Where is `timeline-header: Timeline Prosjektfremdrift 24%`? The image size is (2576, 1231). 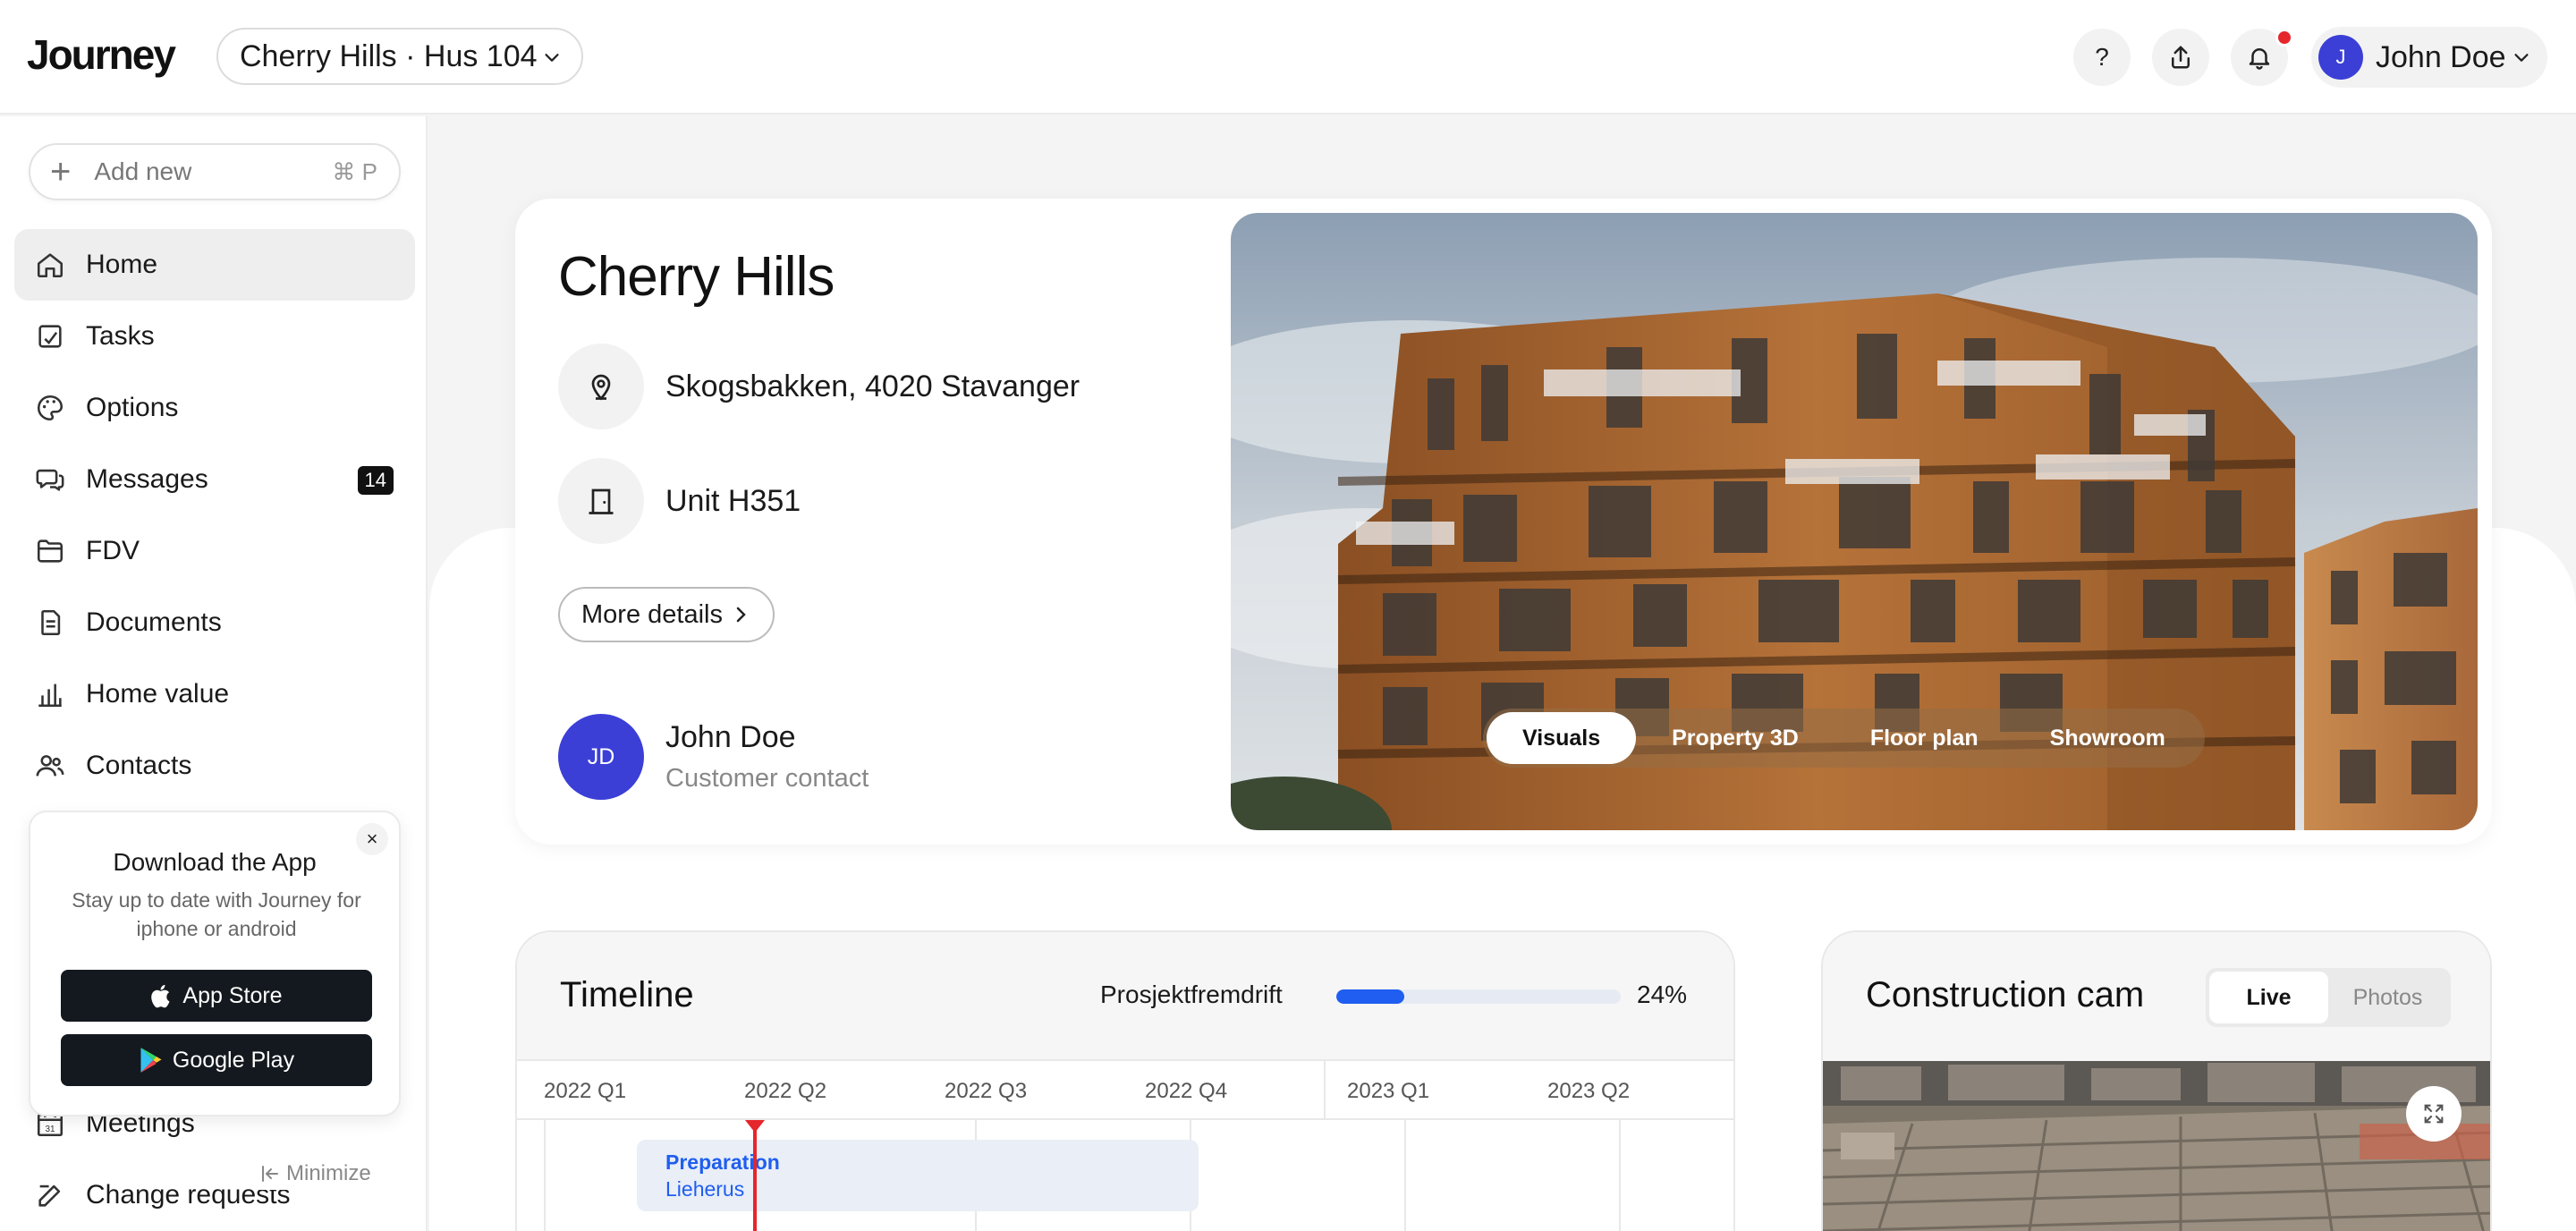
timeline-header: Timeline Prosjektfremdrift 24% is located at coordinates (1125, 996).